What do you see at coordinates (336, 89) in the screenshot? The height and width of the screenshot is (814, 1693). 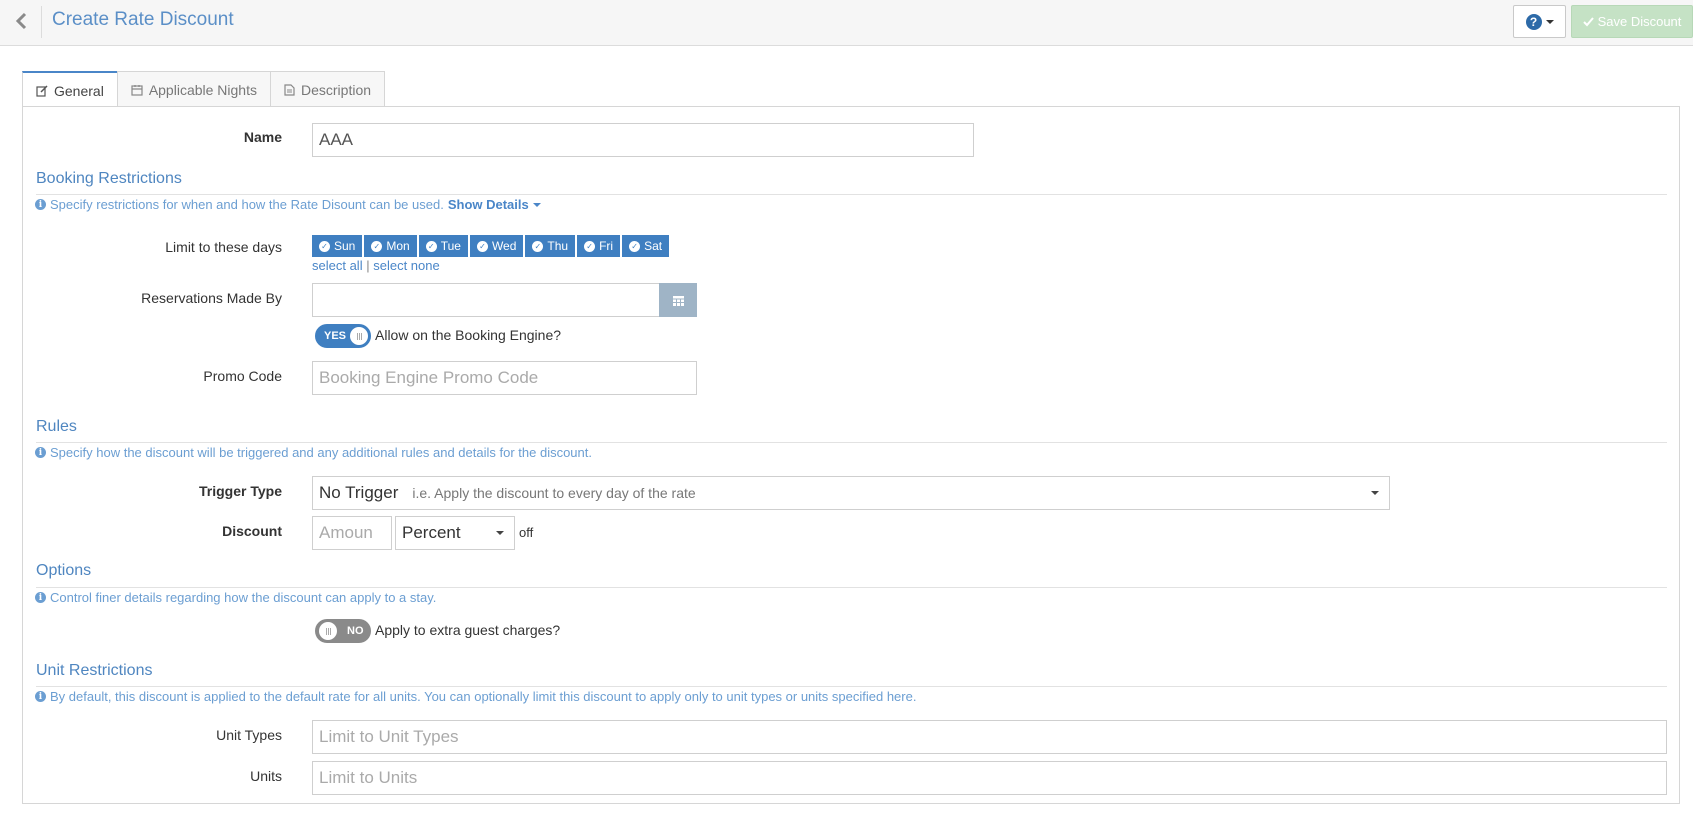 I see `tab-label: Description` at bounding box center [336, 89].